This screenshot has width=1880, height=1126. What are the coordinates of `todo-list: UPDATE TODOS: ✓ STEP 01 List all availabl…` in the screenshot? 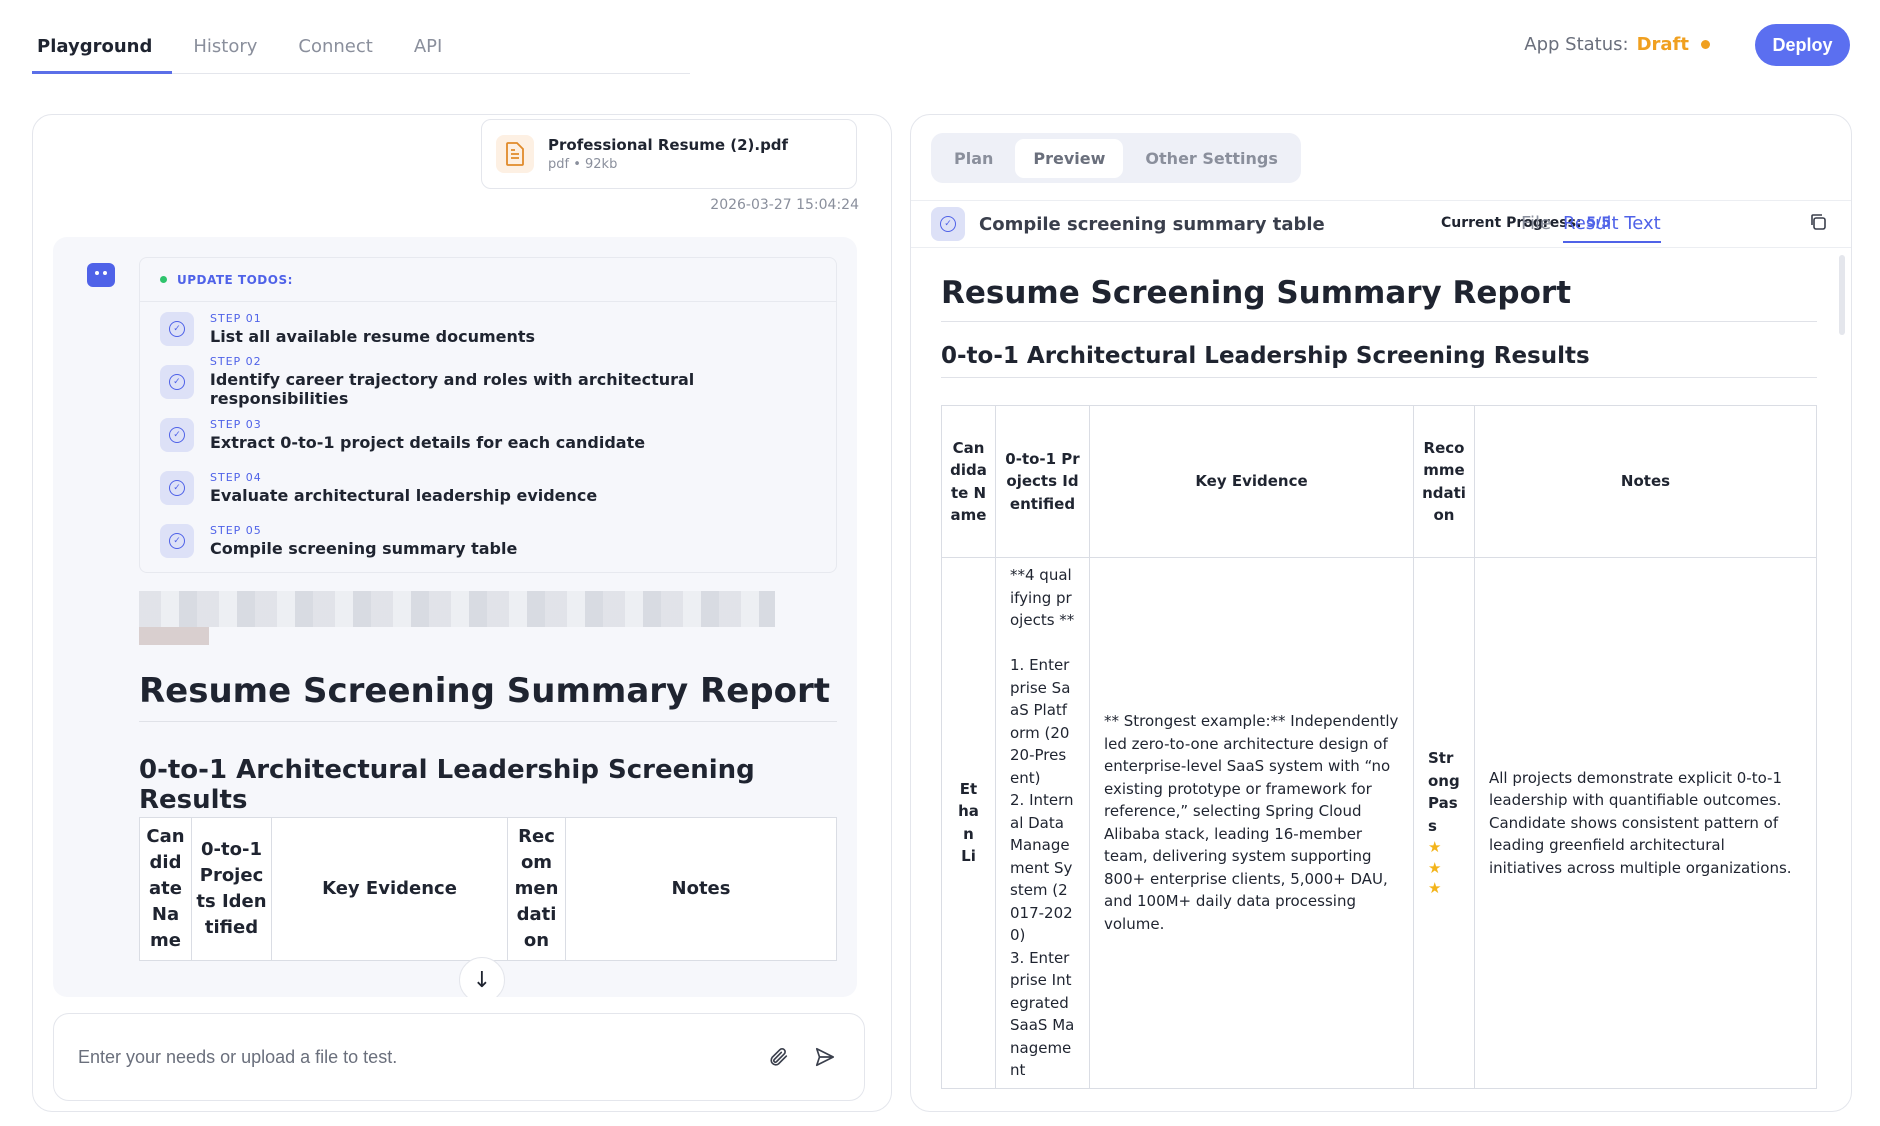 It's located at (488, 415).